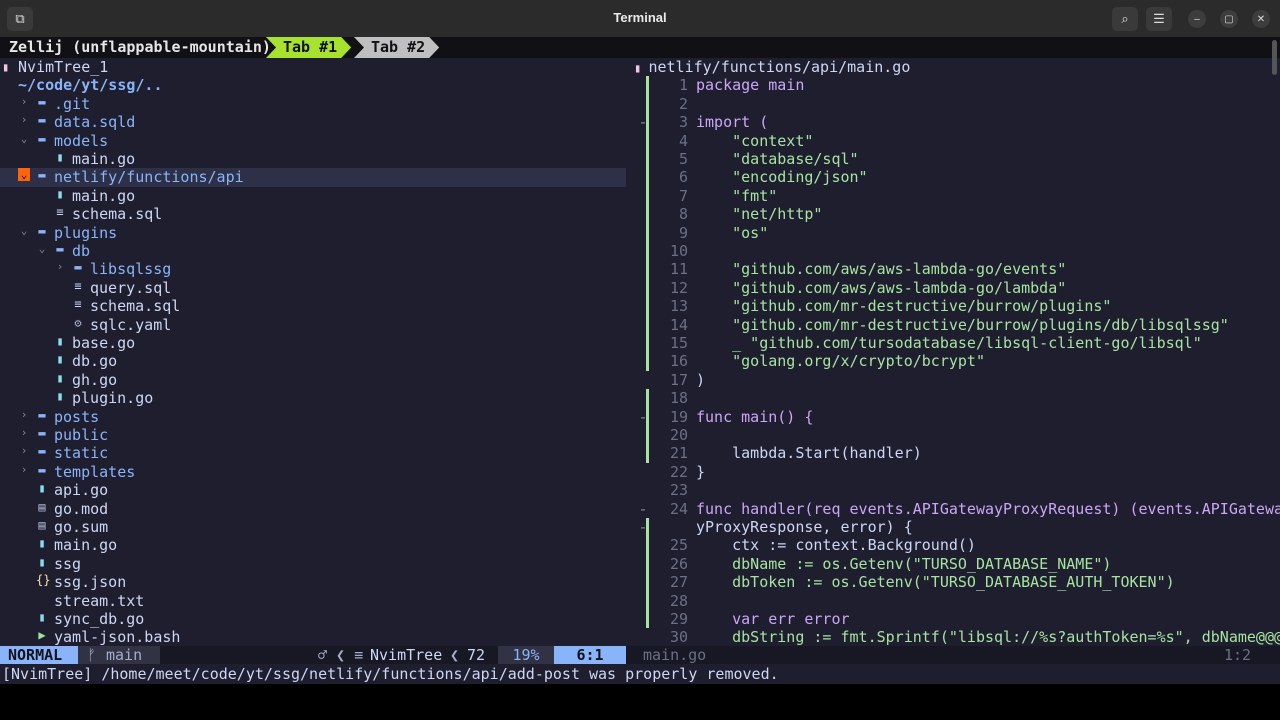  What do you see at coordinates (881, 288) in the screenshot?
I see `code-line: "github.com/aws/aws-lambda-go/lambda"` at bounding box center [881, 288].